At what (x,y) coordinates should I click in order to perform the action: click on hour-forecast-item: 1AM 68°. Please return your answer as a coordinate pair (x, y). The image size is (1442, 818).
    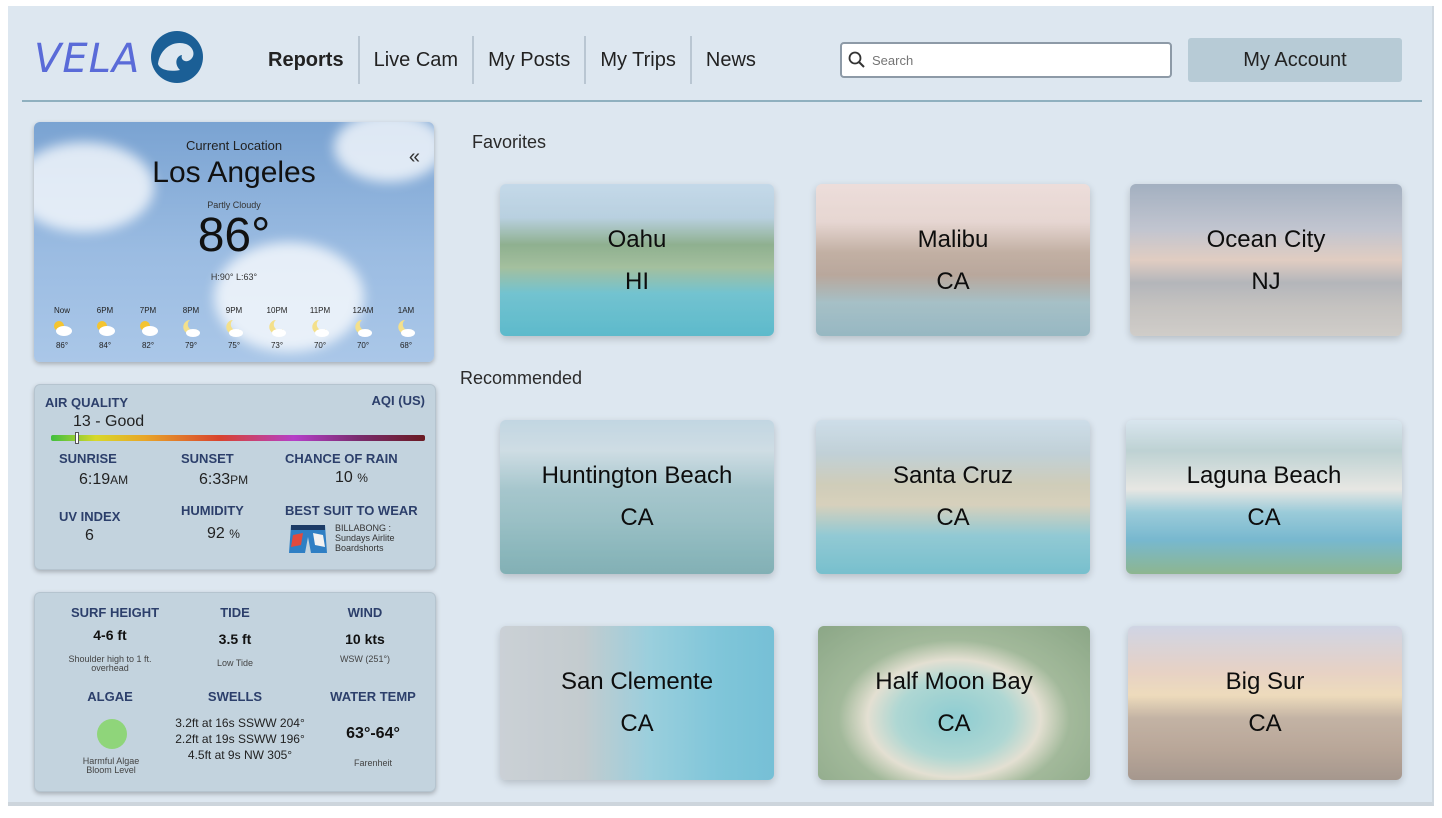
    Looking at the image, I should click on (406, 328).